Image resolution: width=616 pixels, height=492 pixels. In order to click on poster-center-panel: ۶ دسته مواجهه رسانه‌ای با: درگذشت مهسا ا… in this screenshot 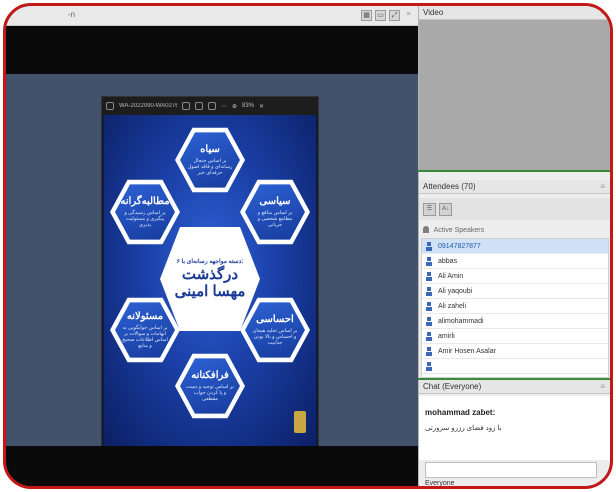, I will do `click(210, 279)`.